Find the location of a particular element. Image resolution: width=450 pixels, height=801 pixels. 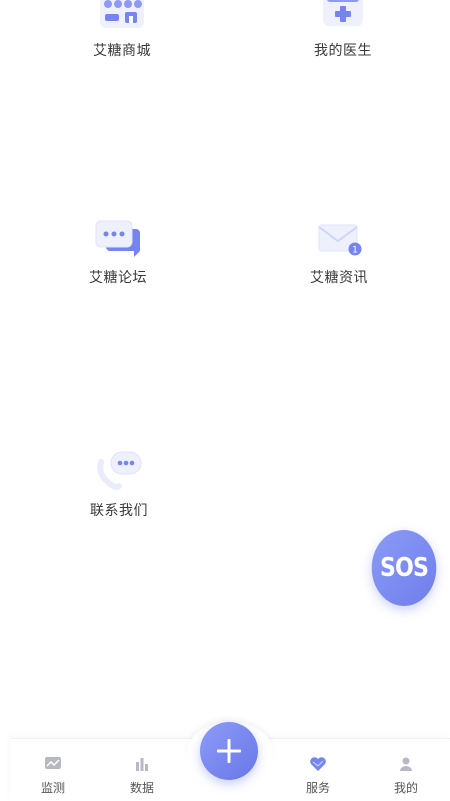

news-badge: 1 is located at coordinates (355, 251).